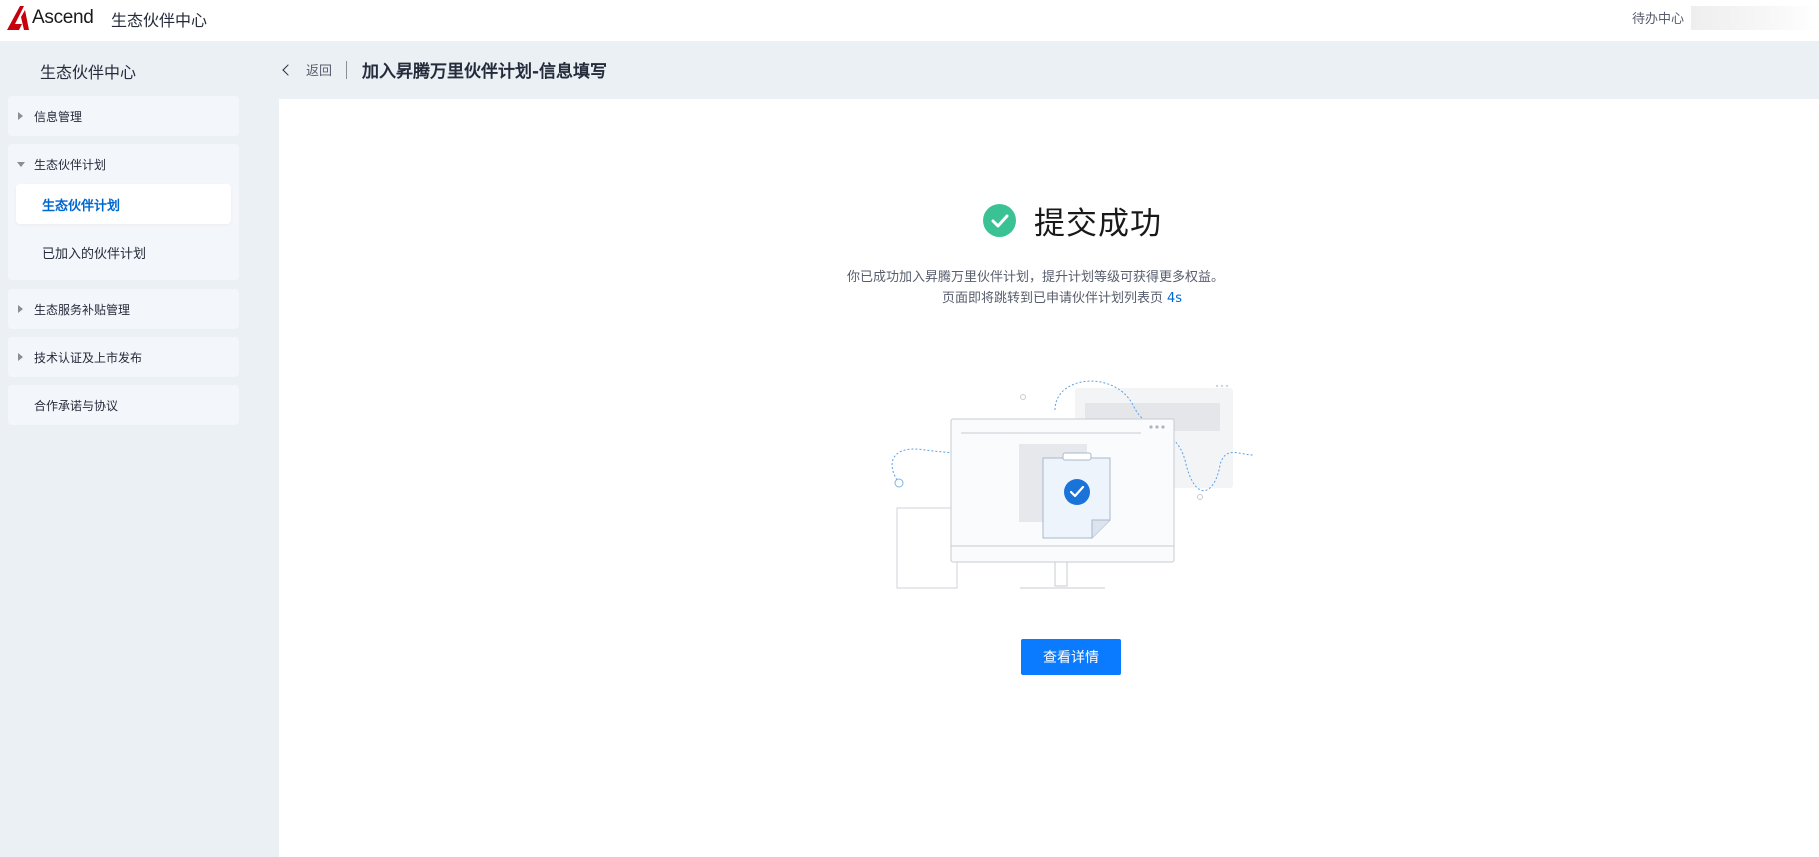  What do you see at coordinates (485, 72) in the screenshot?
I see `page-title: 加入昇腾万里伙伴计划-信息填写` at bounding box center [485, 72].